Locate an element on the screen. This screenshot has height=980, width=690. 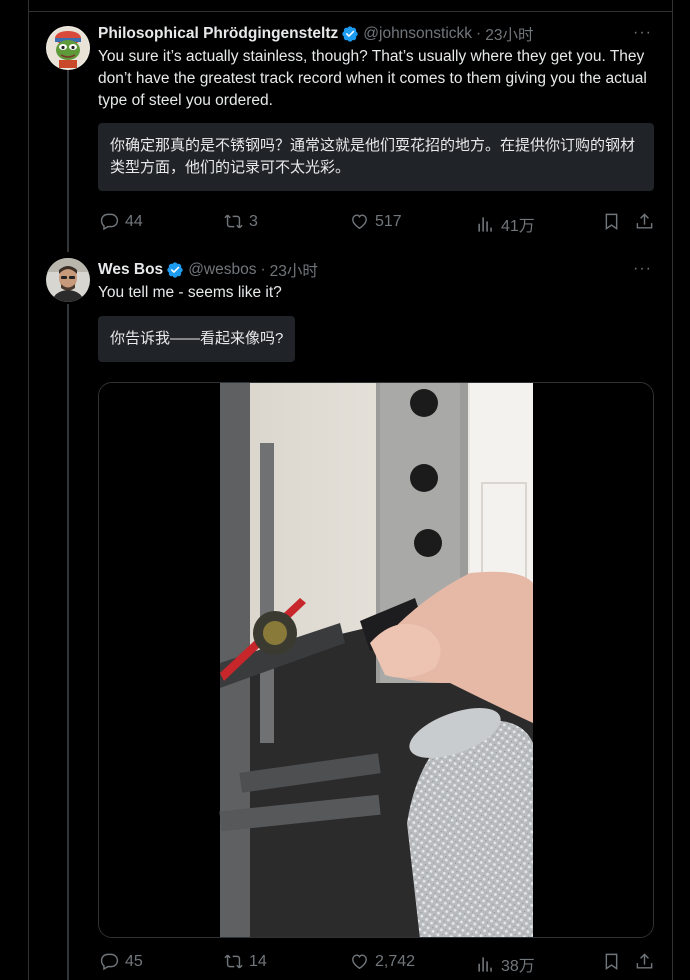
column-border-right is located at coordinates (672, 490).